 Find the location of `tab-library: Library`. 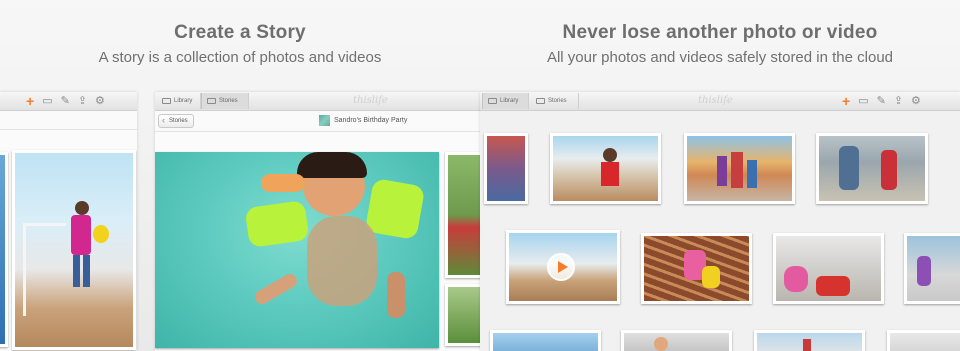

tab-library: Library is located at coordinates (179, 101).